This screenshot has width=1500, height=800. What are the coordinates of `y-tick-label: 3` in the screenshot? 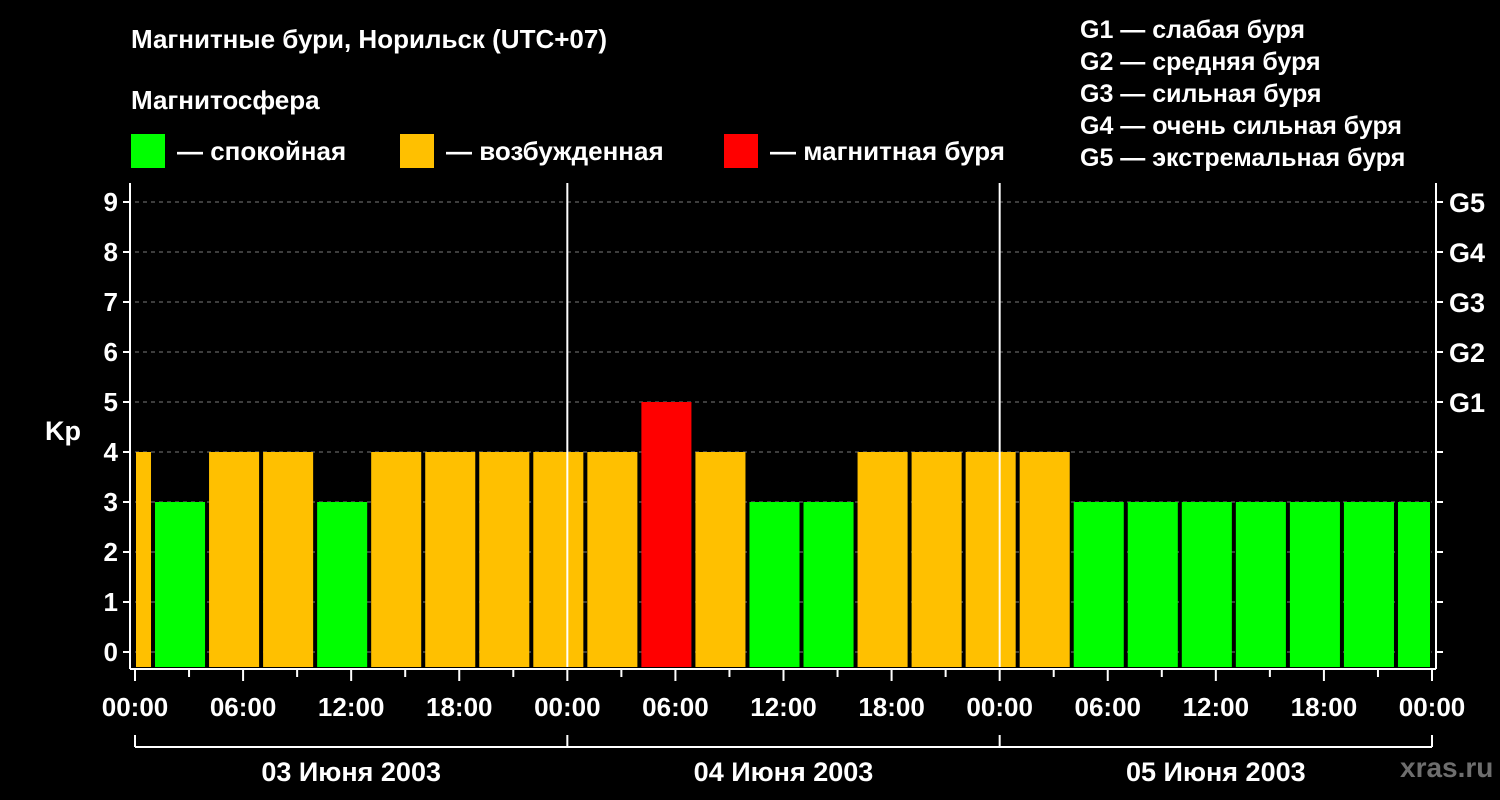 It's located at (111, 502).